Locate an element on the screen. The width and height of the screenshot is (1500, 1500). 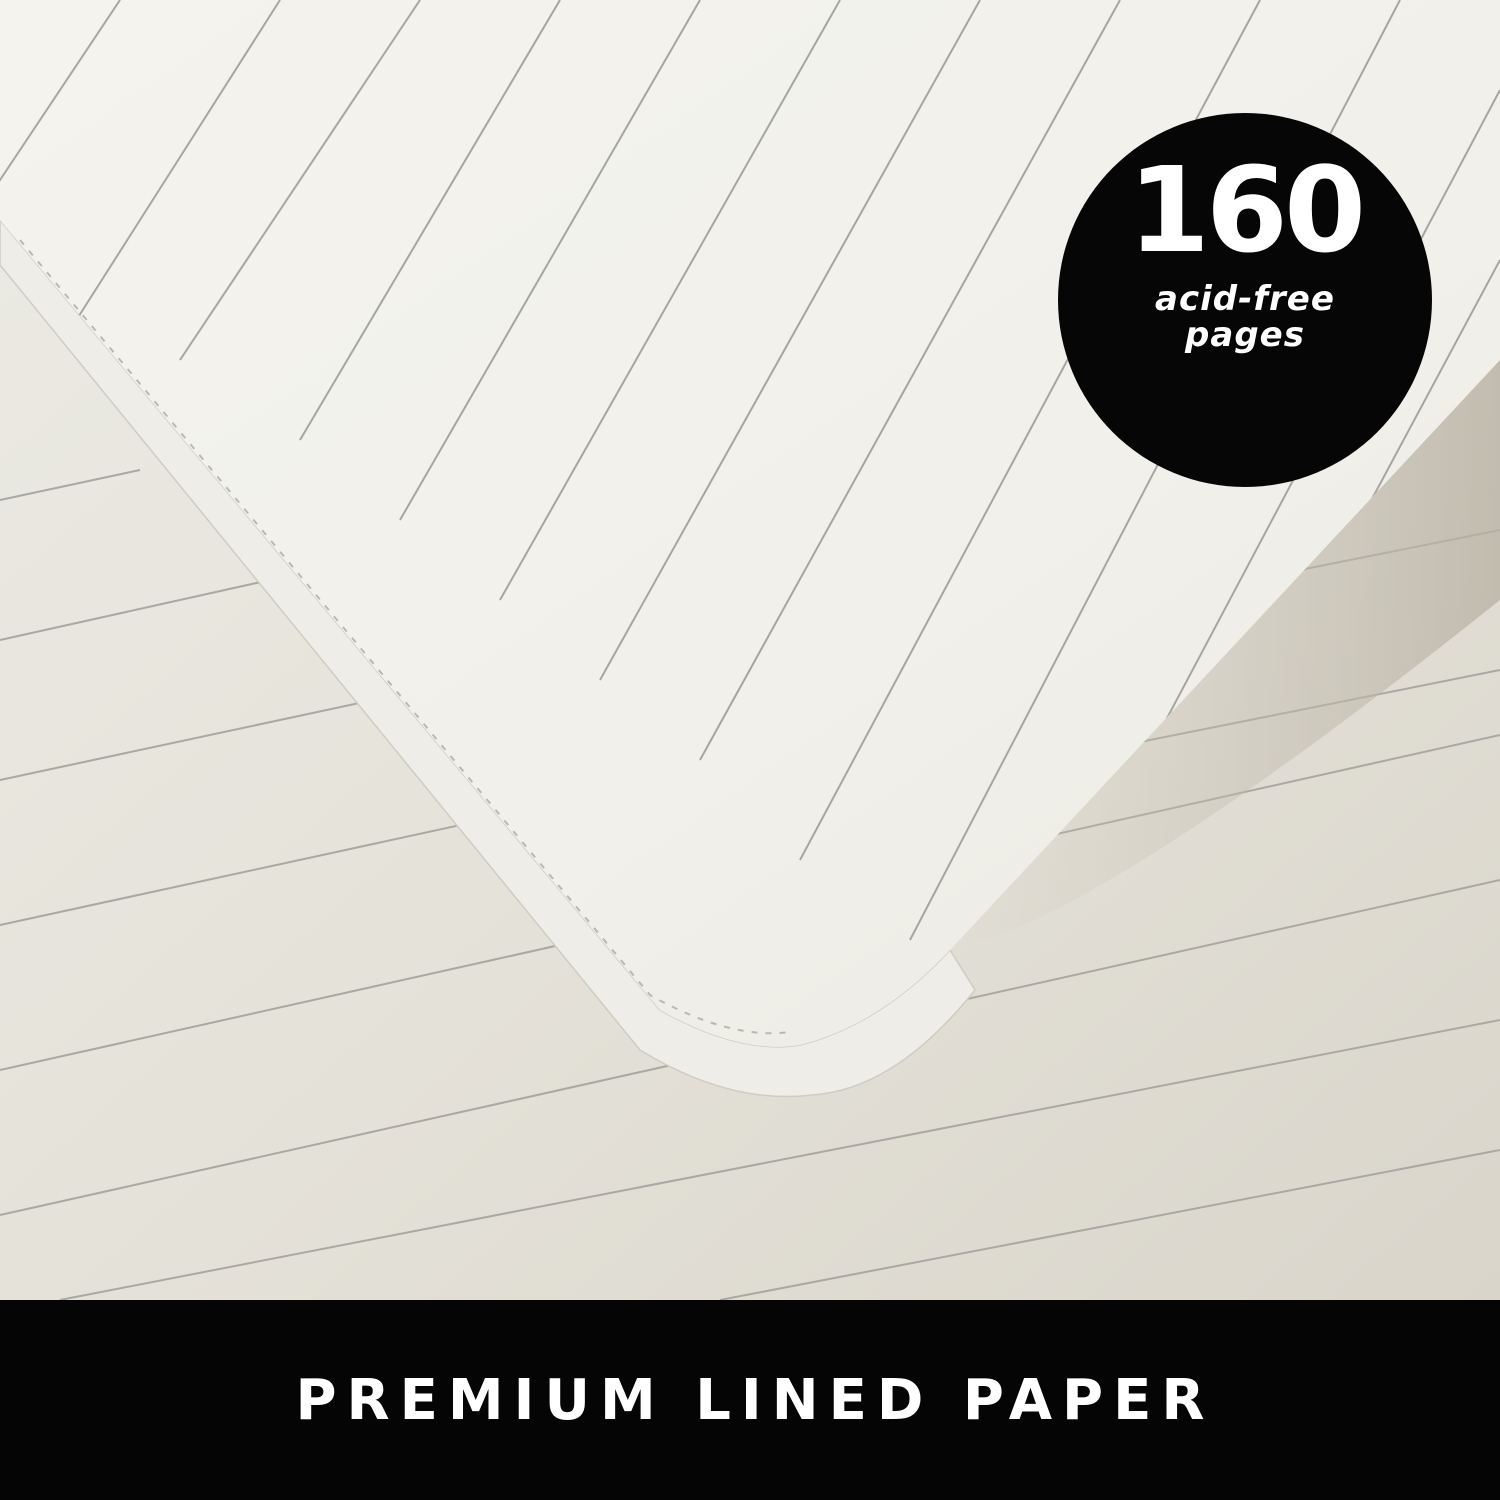
caption-line-2: pages is located at coordinates (1245, 335).